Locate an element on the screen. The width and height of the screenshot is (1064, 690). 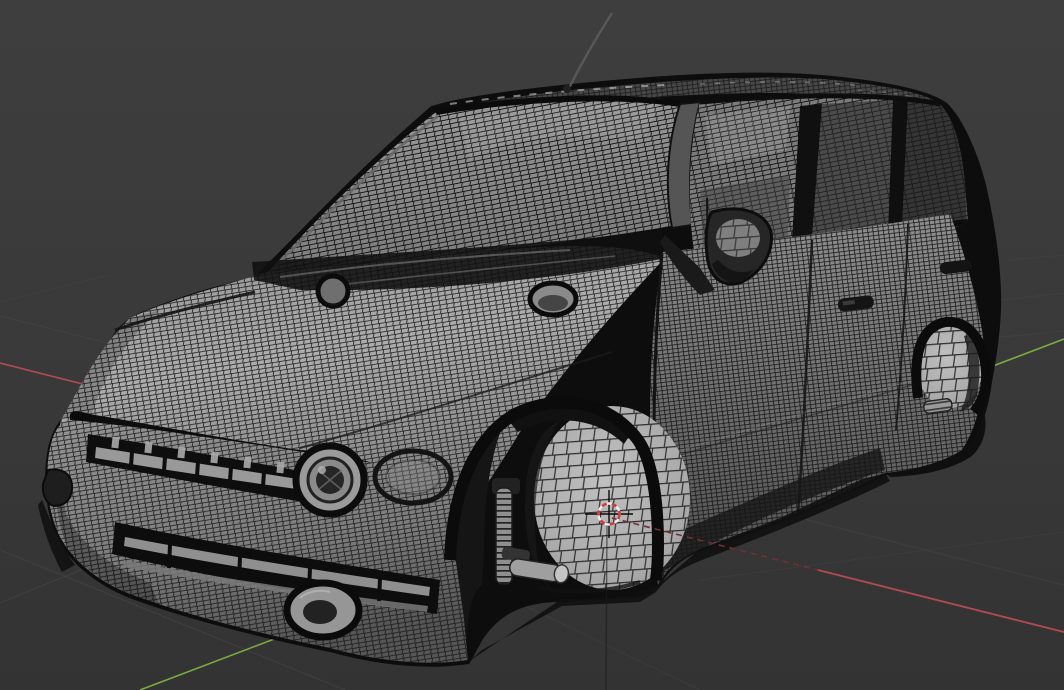
upper-headlight-left is located at coordinates (333, 291).